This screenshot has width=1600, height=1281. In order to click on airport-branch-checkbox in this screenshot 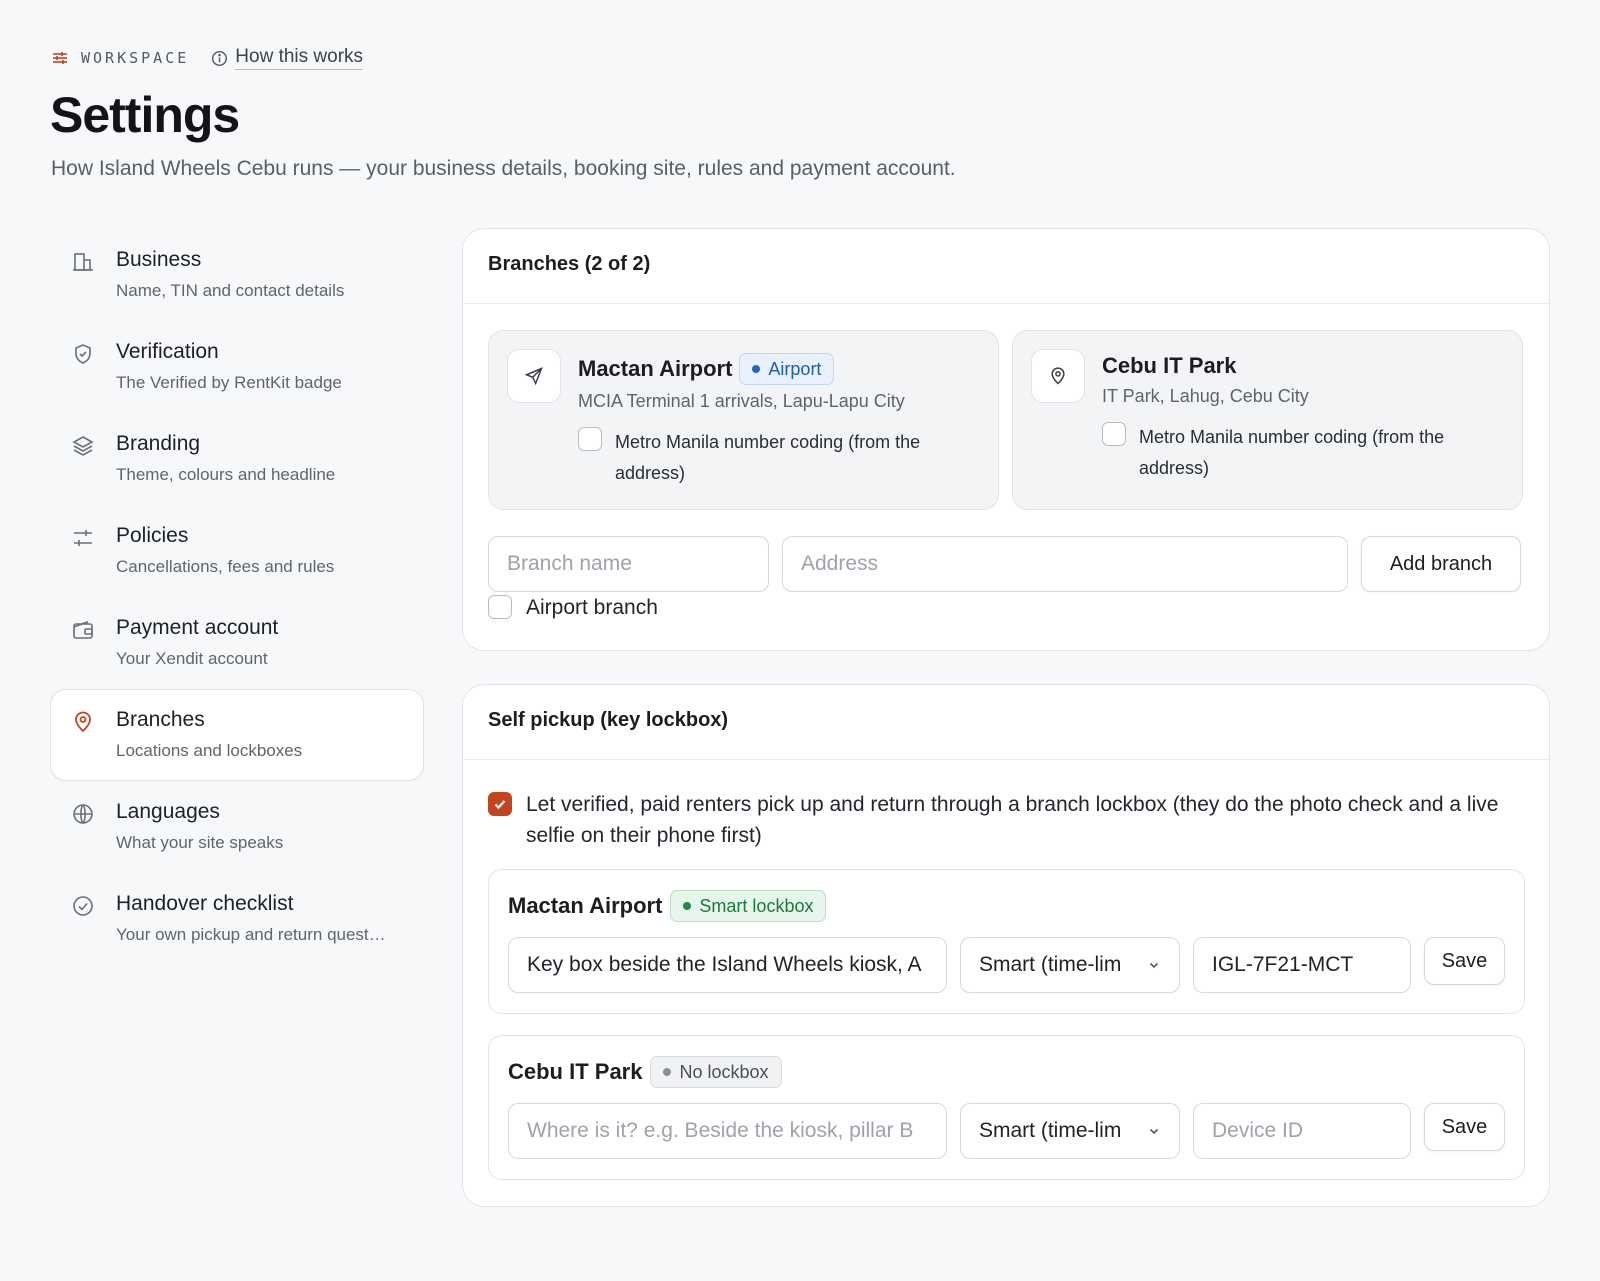, I will do `click(500, 607)`.